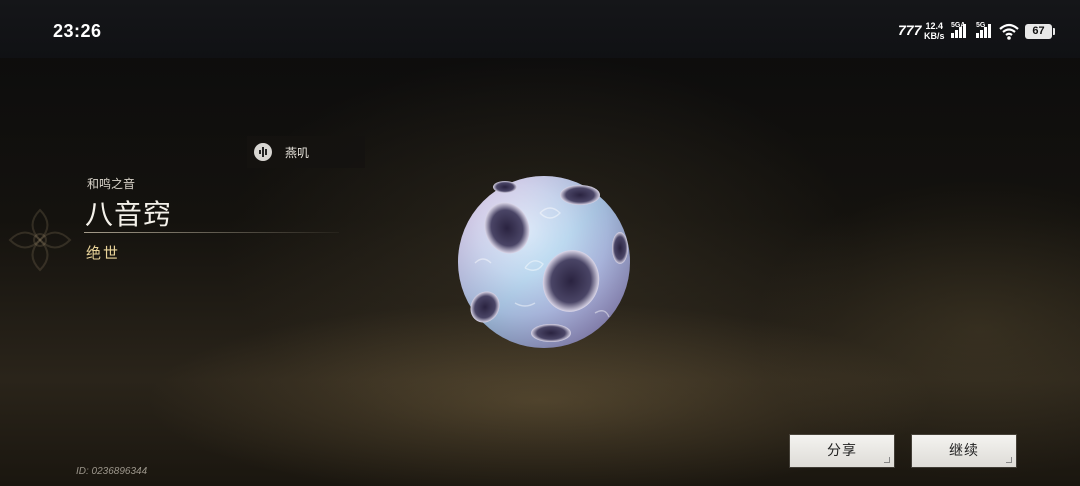 This screenshot has height=486, width=1080. I want to click on continue-button: 继续, so click(964, 451).